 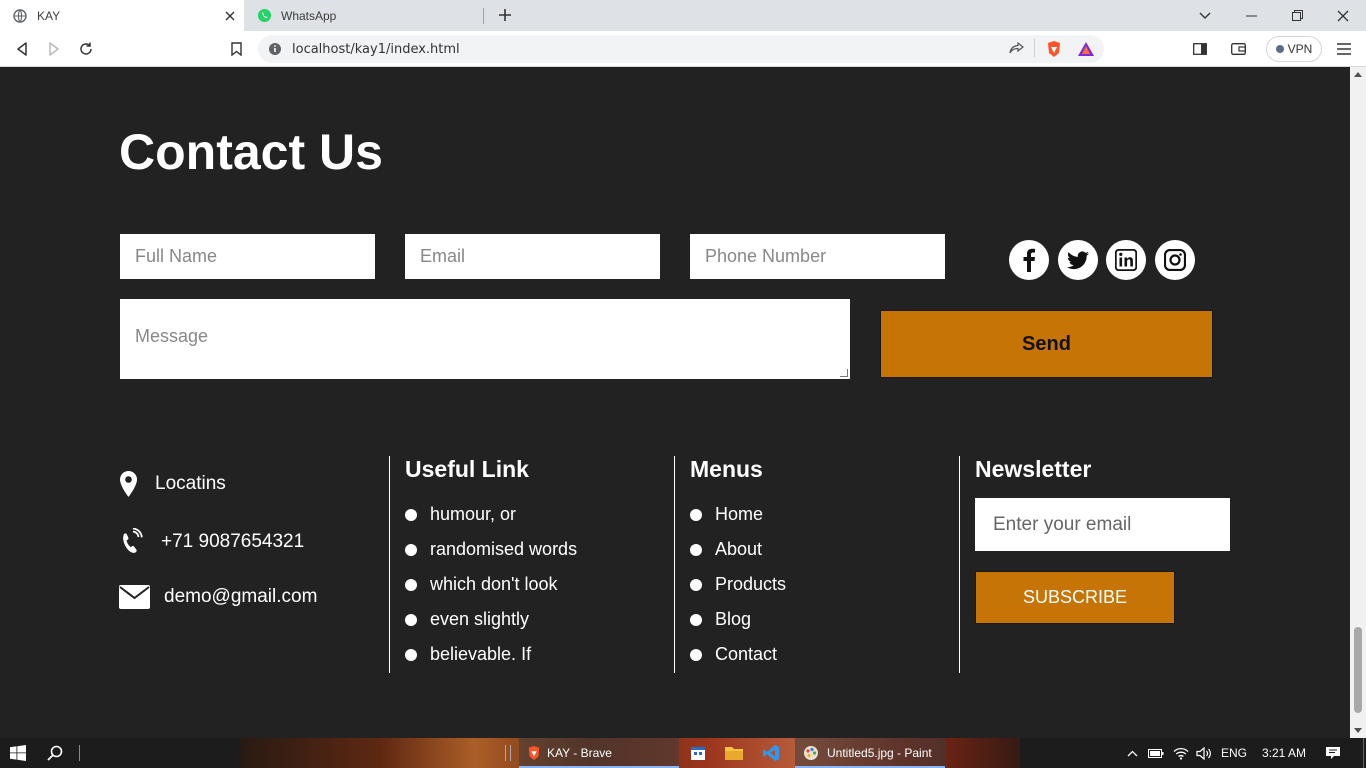 I want to click on taskbar-app-label: Untitled5.jpg - Paint, so click(x=879, y=753).